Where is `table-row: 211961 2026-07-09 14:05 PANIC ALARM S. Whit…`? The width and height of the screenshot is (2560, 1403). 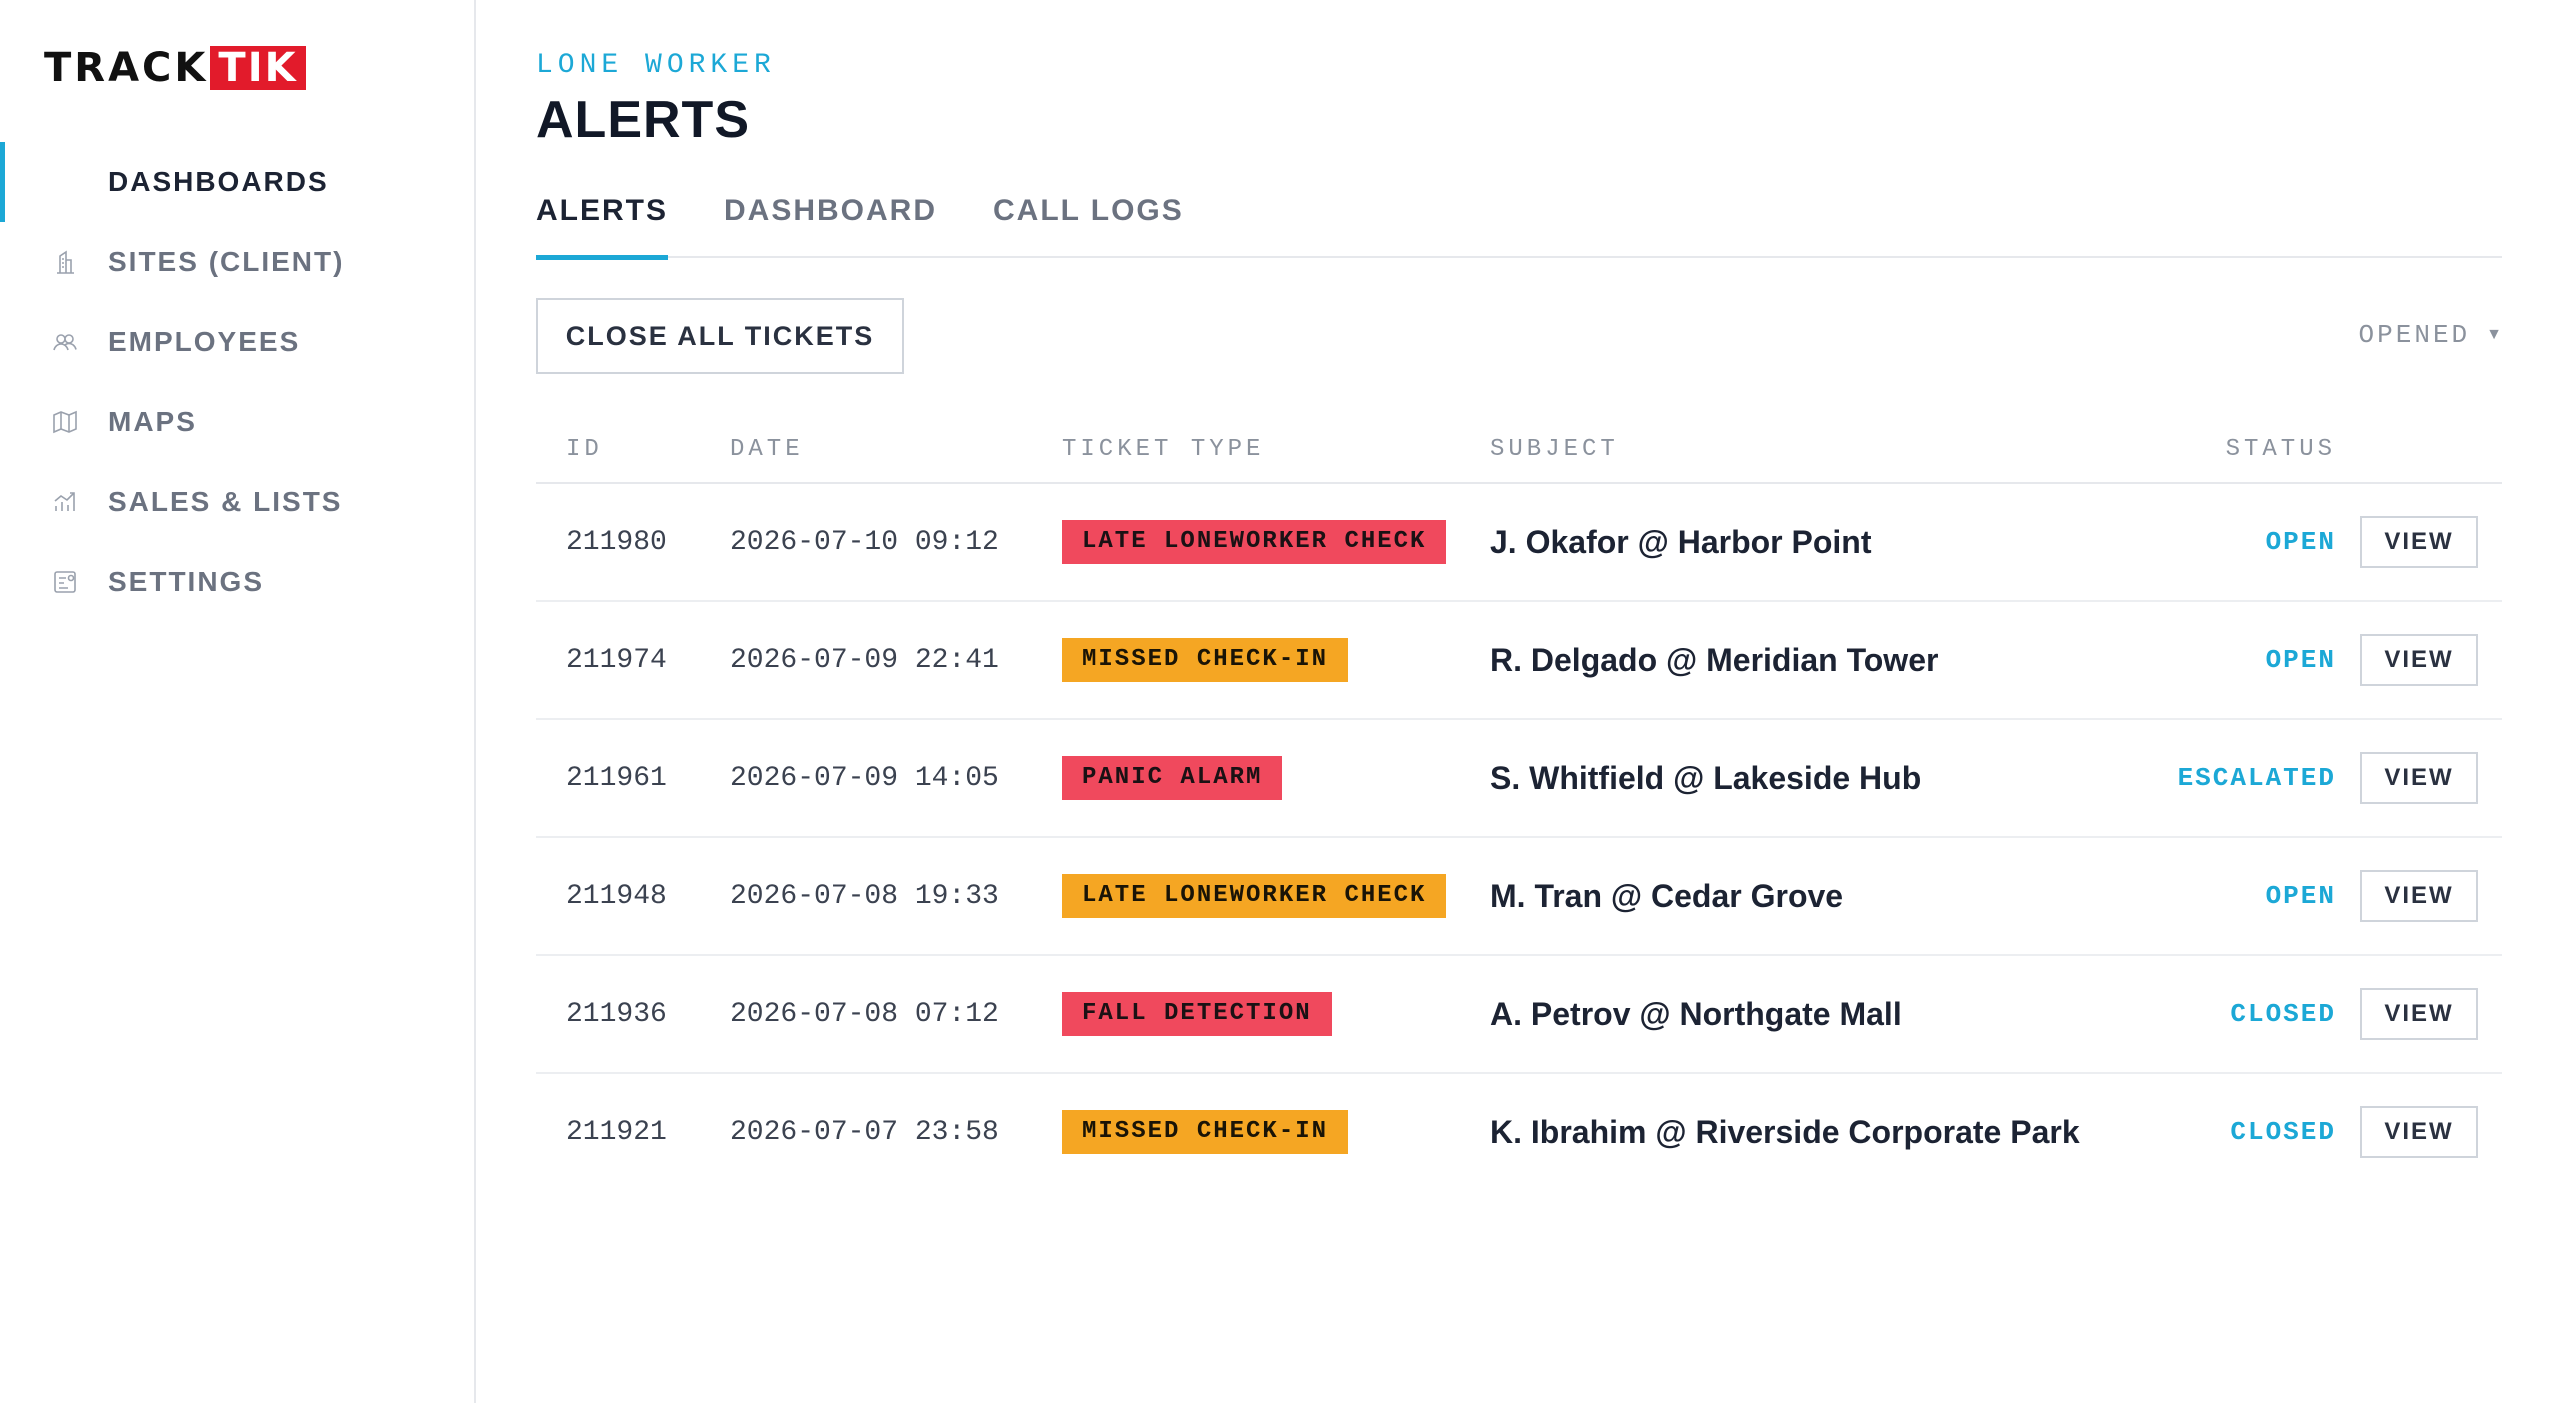
table-row: 211961 2026-07-09 14:05 PANIC ALARM S. Whit… is located at coordinates (1519, 779).